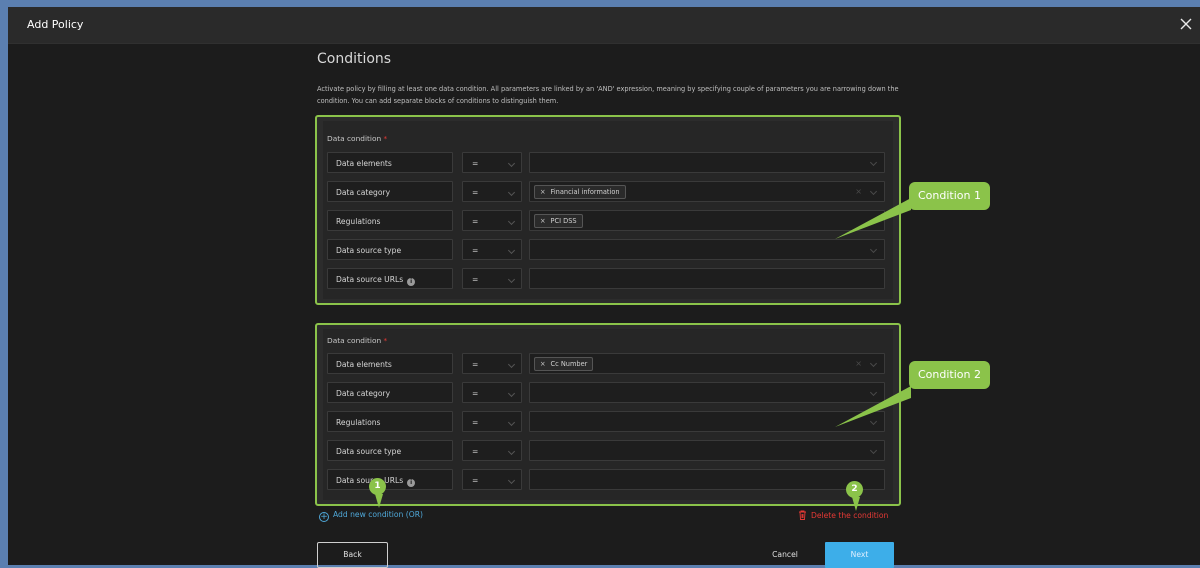 This screenshot has width=1200, height=568. I want to click on step-badge-2: 2, so click(854, 489).